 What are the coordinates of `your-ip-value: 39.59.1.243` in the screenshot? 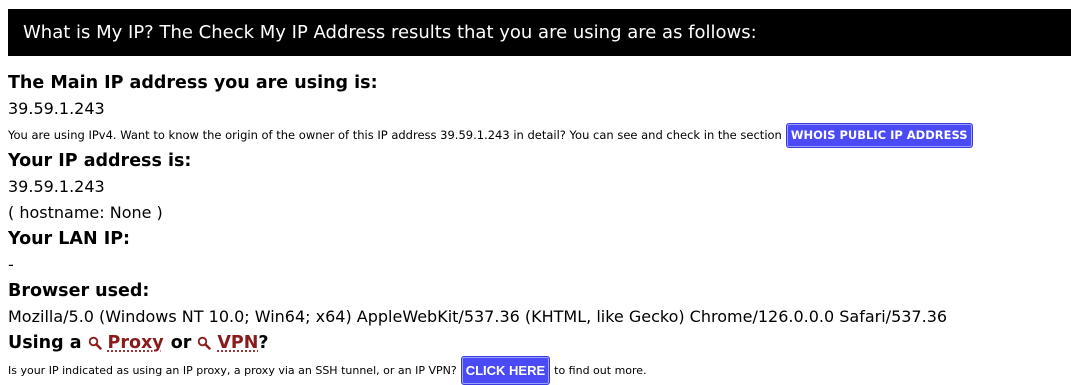 It's located at (56, 186).